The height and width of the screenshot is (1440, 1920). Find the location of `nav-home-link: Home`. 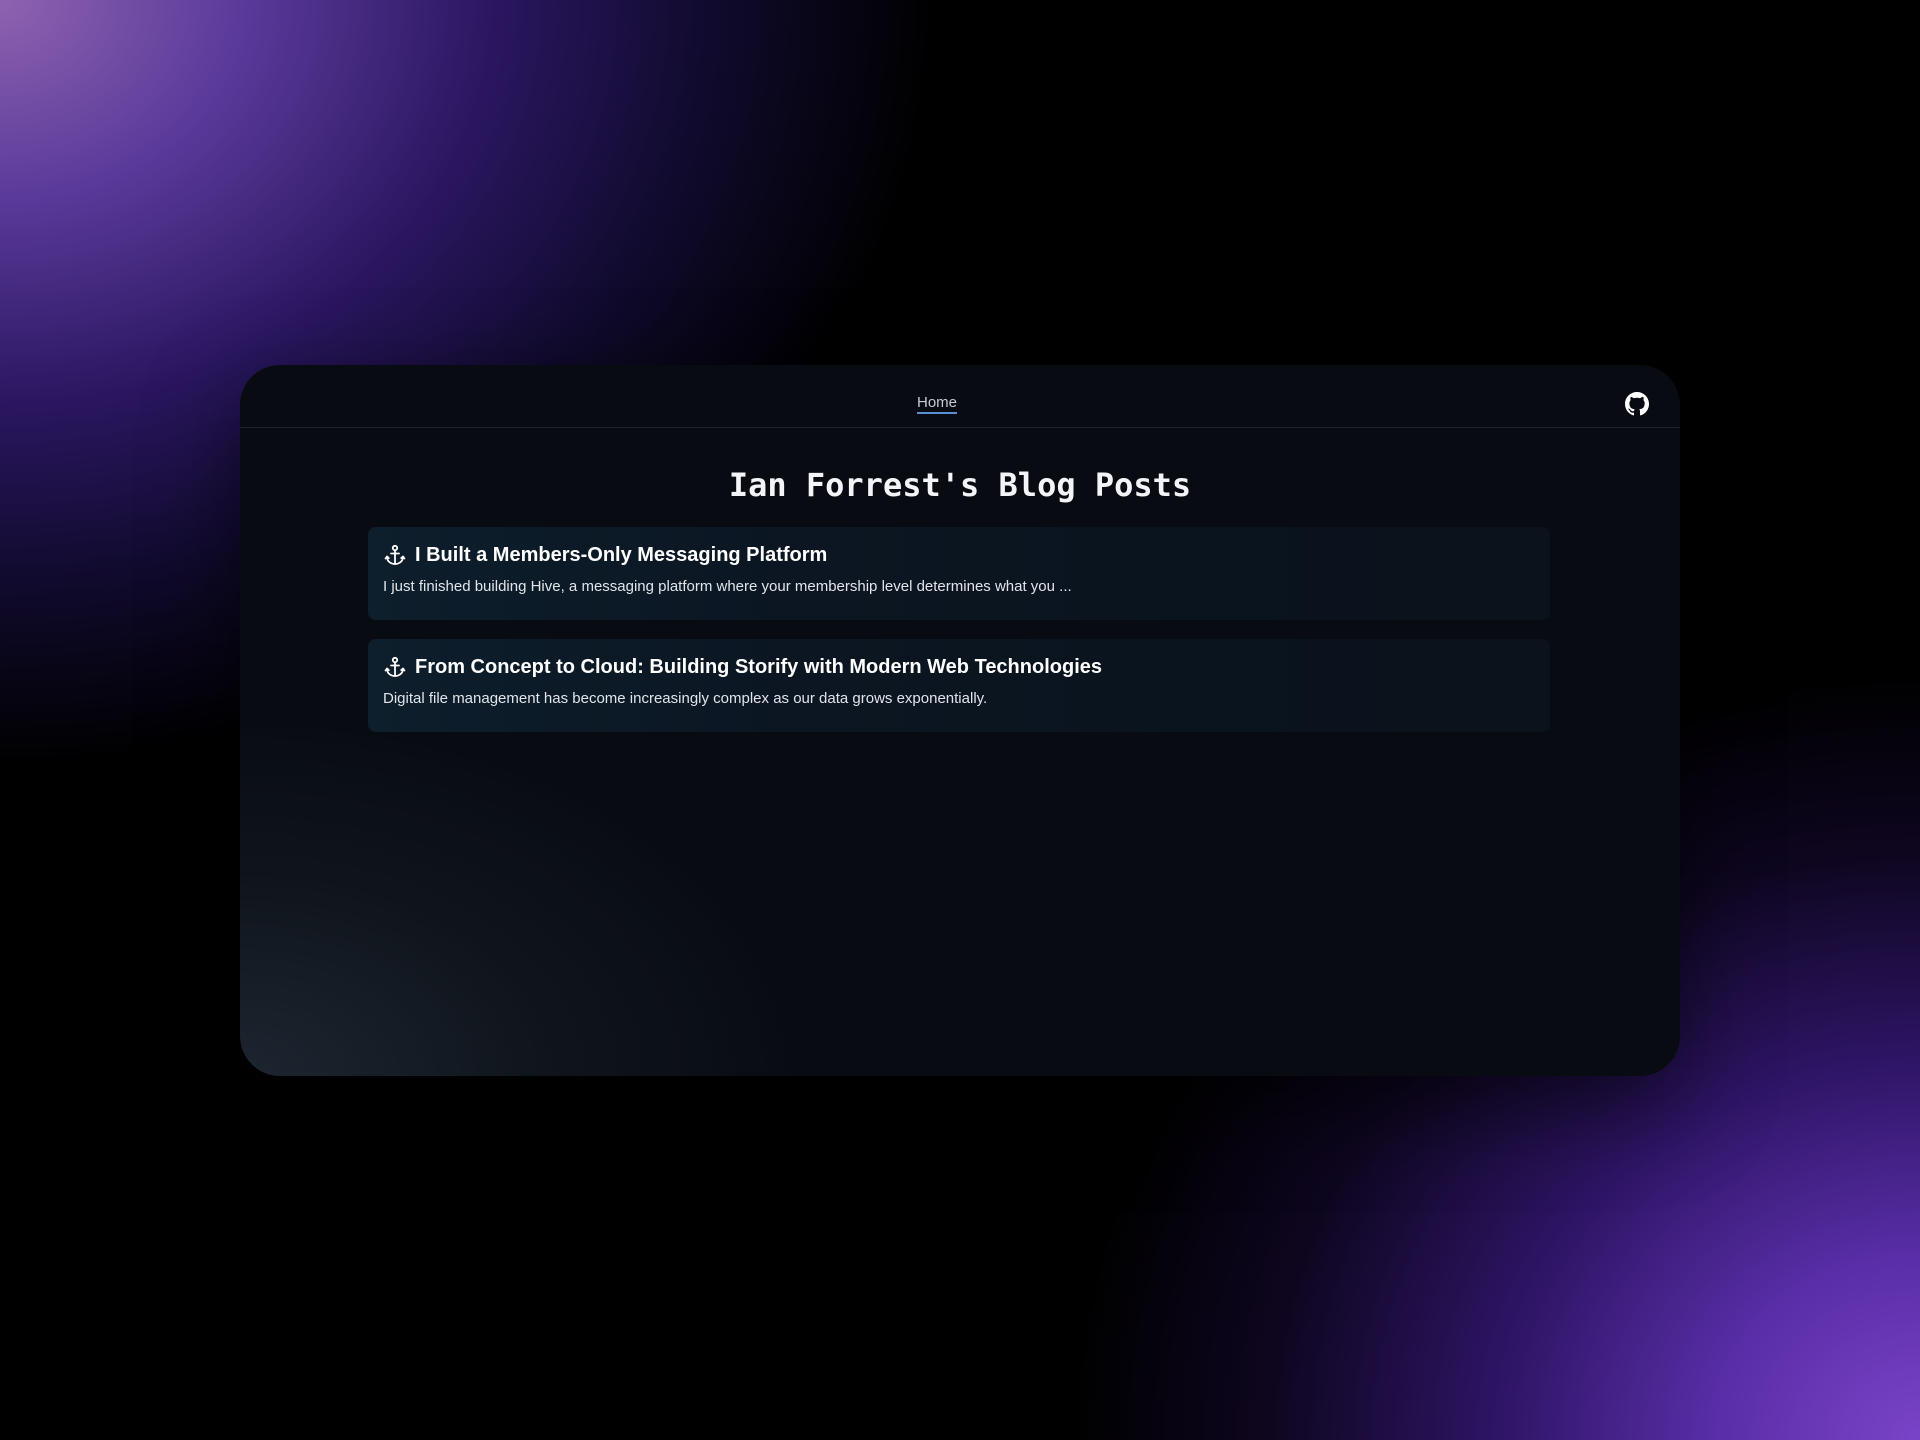

nav-home-link: Home is located at coordinates (937, 404).